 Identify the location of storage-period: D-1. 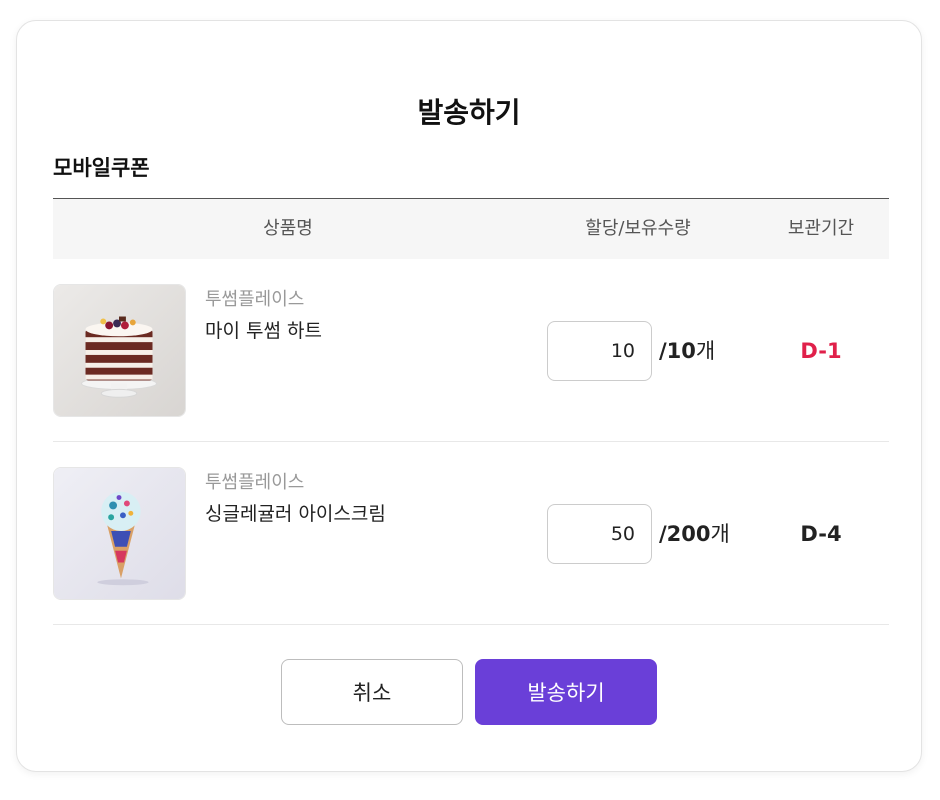
(821, 351).